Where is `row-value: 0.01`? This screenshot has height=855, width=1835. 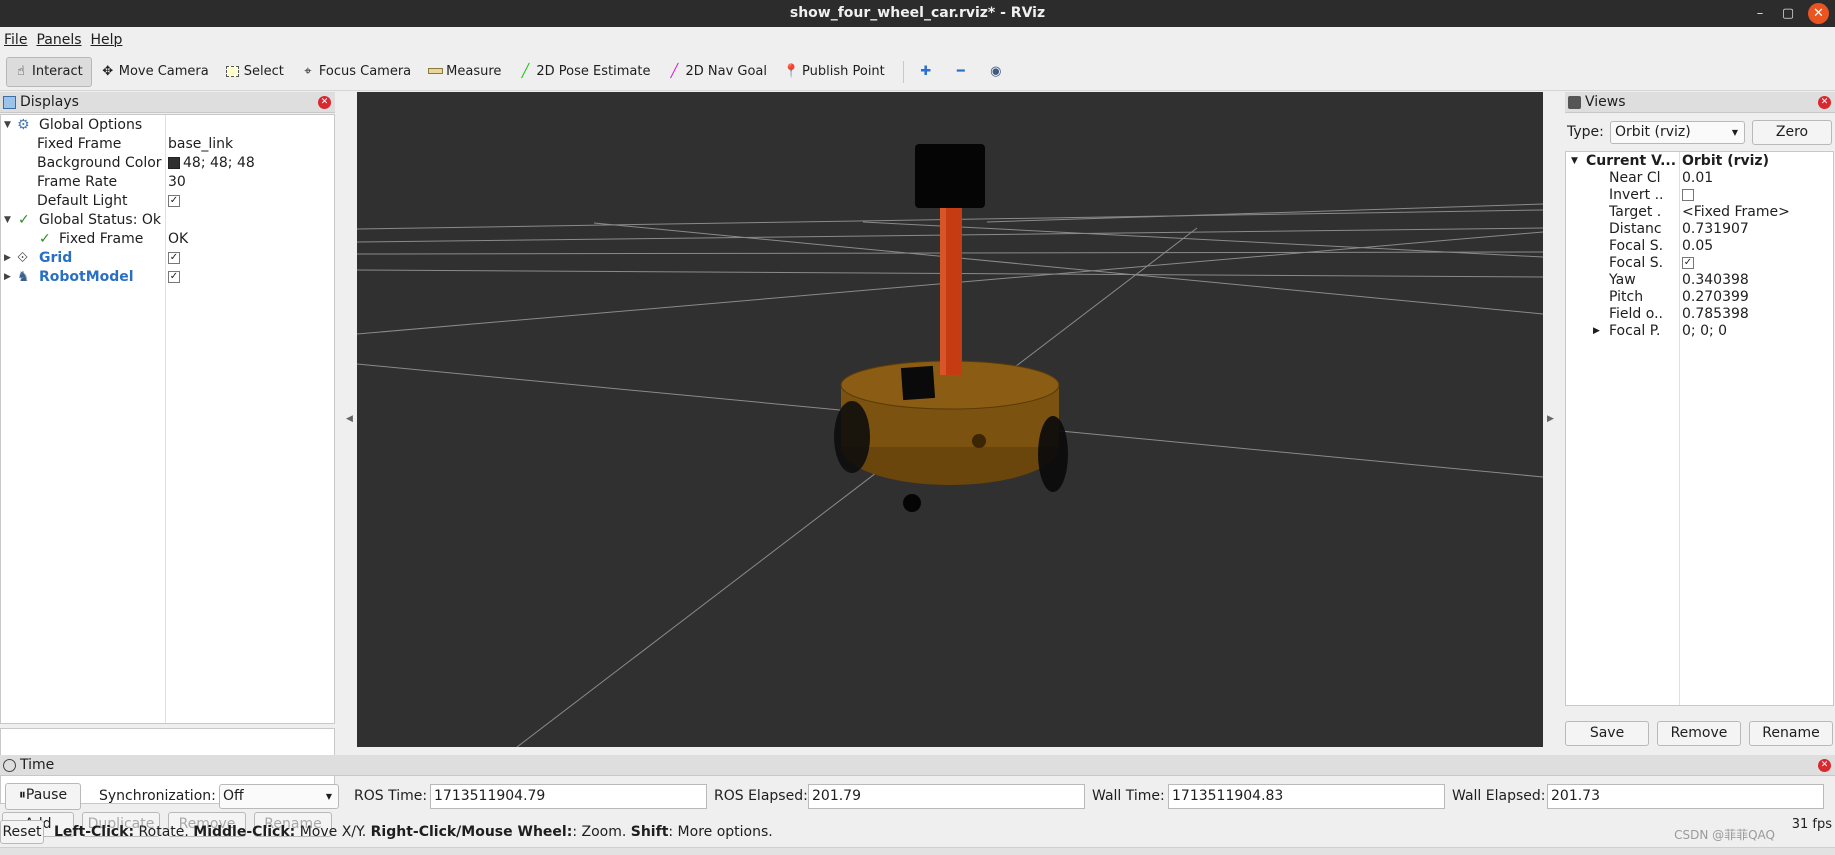
row-value: 0.01 is located at coordinates (1697, 178).